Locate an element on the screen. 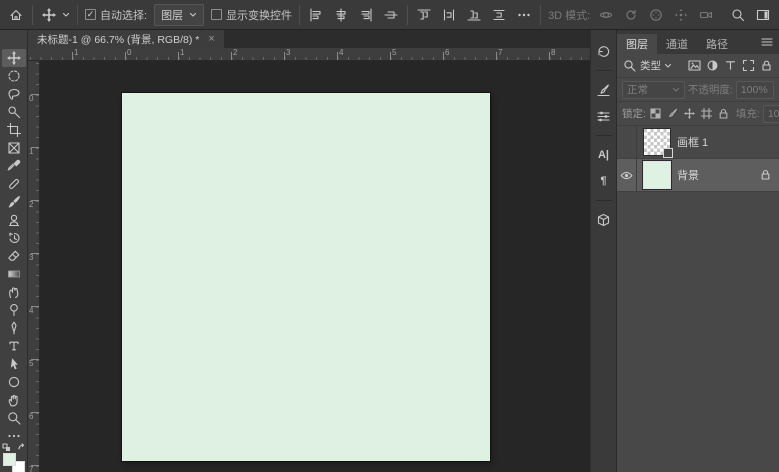 The width and height of the screenshot is (779, 472). 3d-camera-icon is located at coordinates (706, 15).